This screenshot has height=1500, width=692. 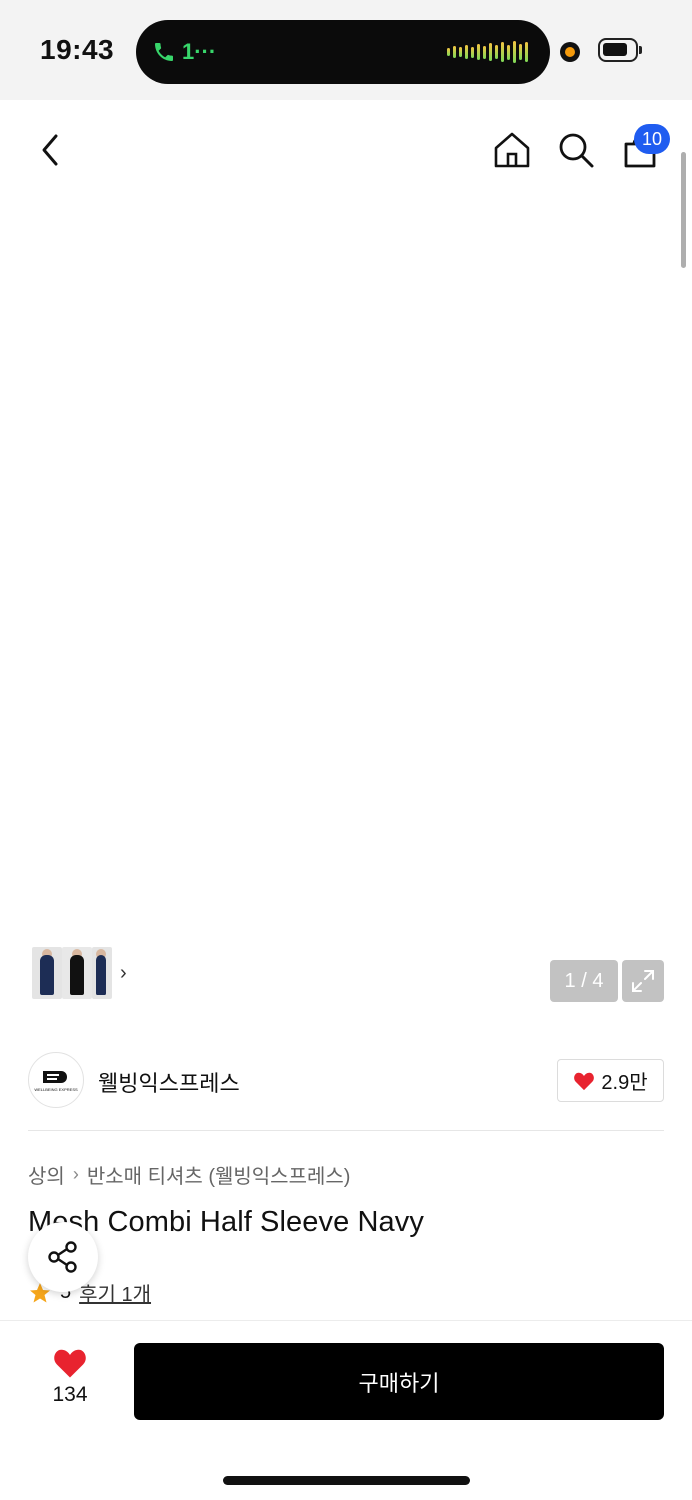 What do you see at coordinates (570, 52) in the screenshot?
I see `privacy-indicator` at bounding box center [570, 52].